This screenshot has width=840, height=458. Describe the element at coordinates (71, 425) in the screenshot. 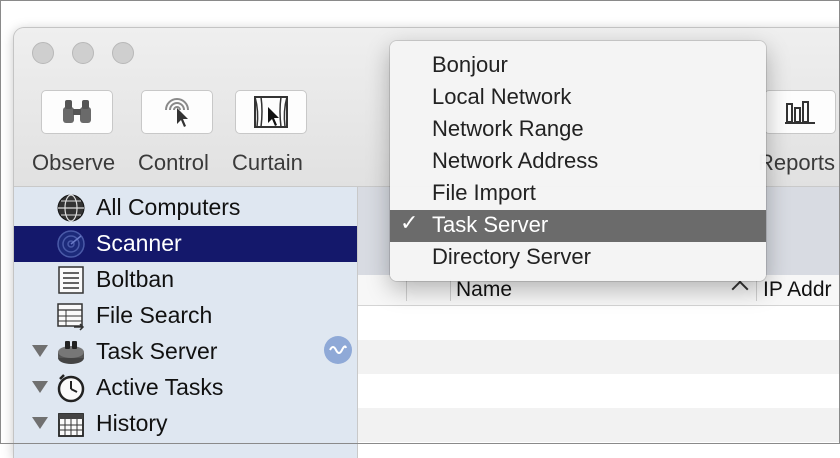

I see `calendar-icon` at that location.